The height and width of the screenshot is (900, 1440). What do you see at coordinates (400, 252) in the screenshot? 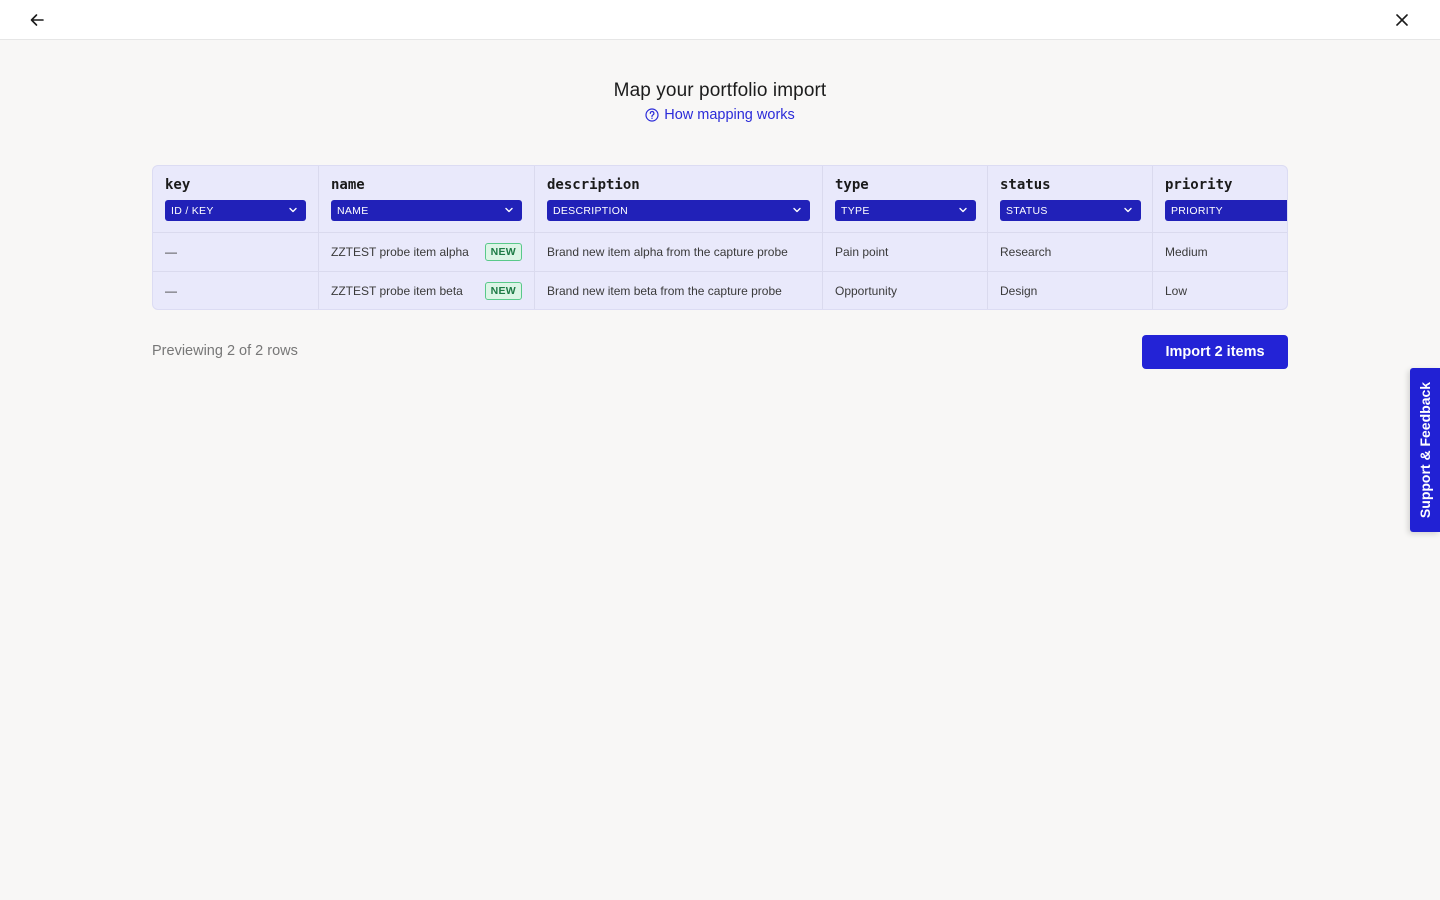
I see `cell-value: ZZTEST probe item alpha` at bounding box center [400, 252].